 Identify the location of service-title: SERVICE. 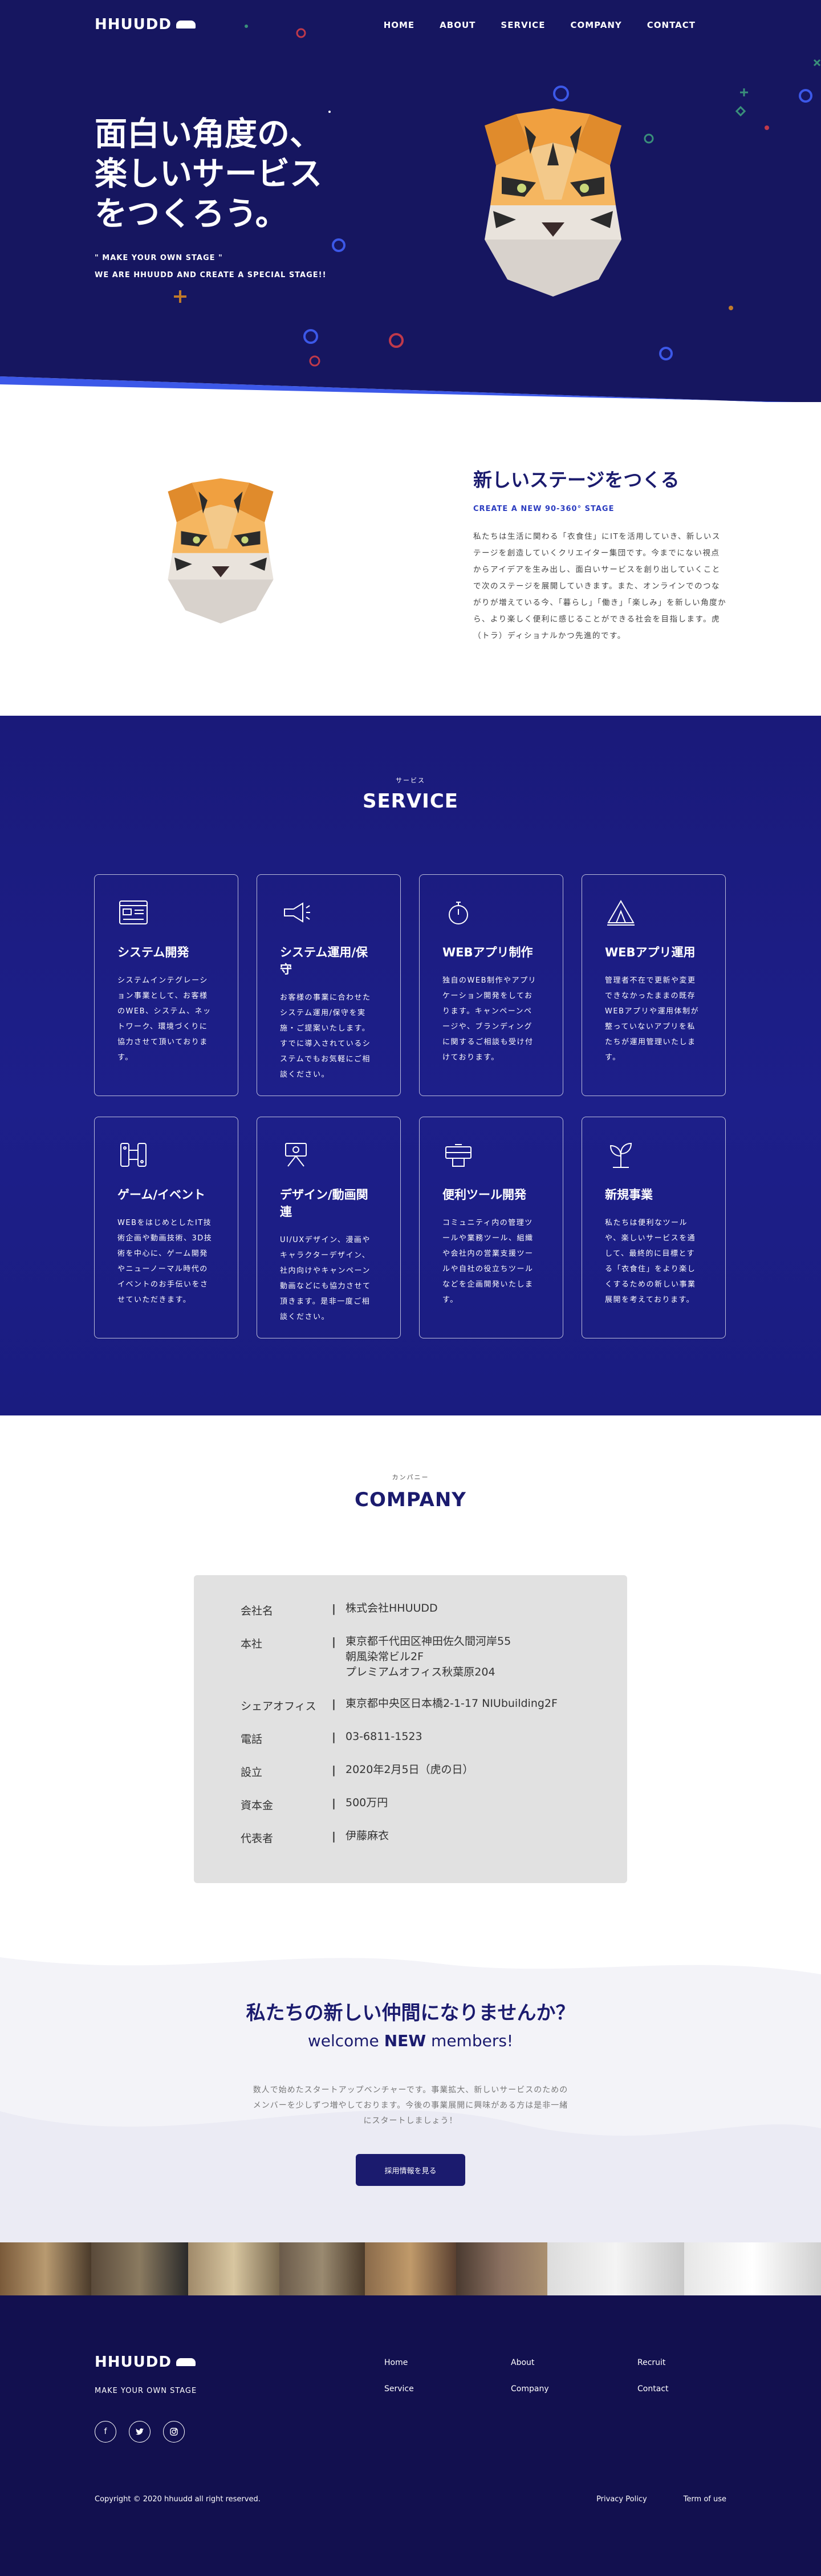
(410, 801).